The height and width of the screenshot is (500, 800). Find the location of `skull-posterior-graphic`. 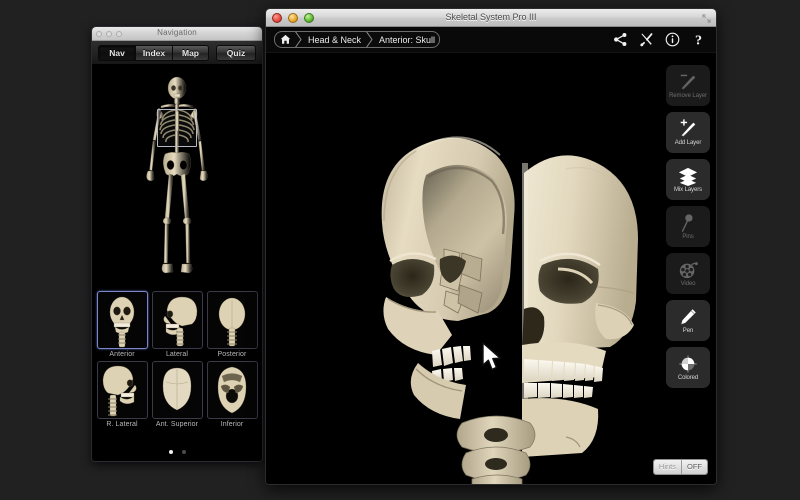

skull-posterior-graphic is located at coordinates (231, 322).